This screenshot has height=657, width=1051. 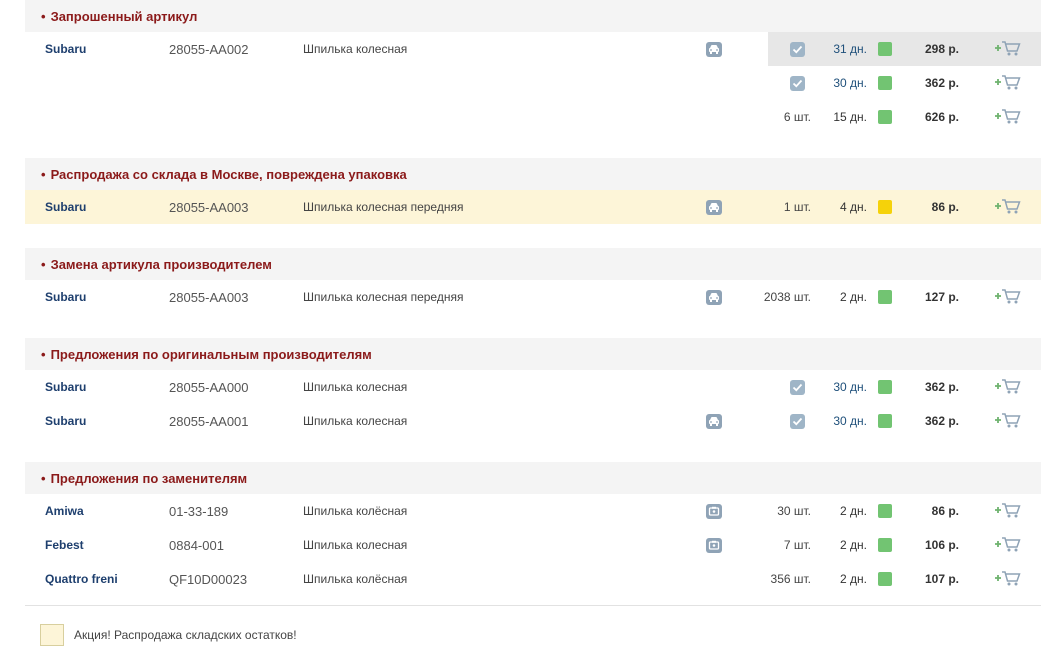 What do you see at coordinates (941, 297) in the screenshot?
I see `price: 127 р.` at bounding box center [941, 297].